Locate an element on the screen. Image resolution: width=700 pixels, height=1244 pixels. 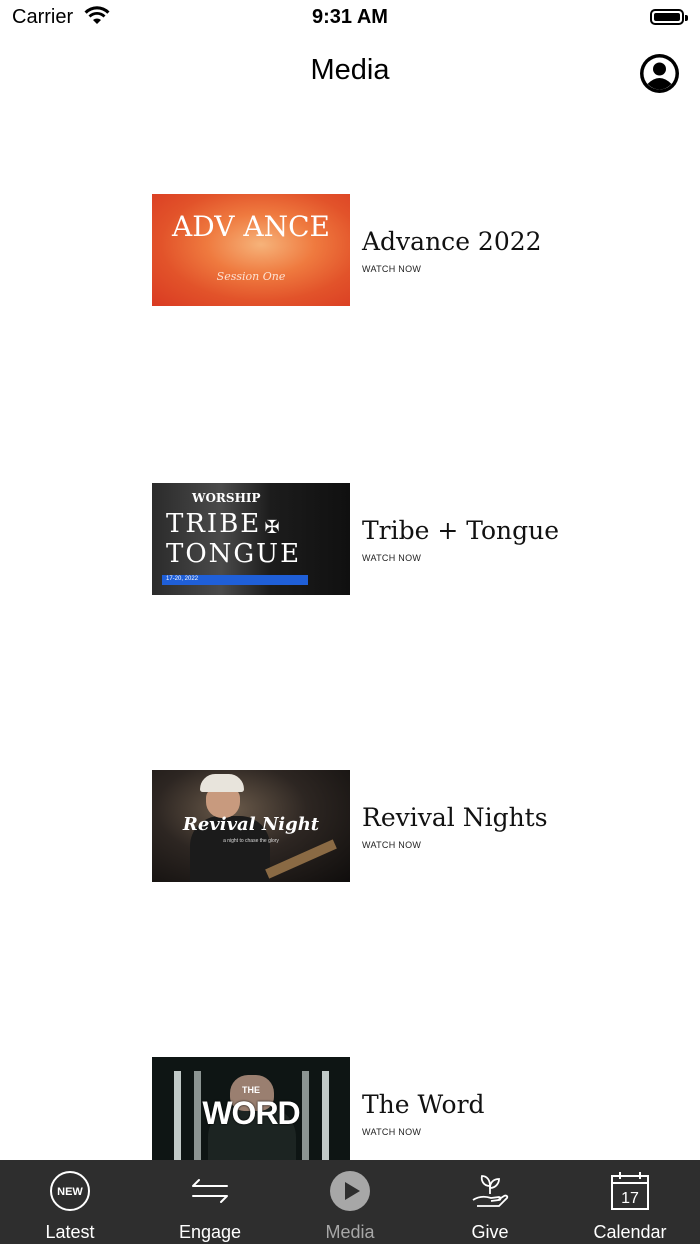
swap-arrows-icon is located at coordinates (210, 1191).